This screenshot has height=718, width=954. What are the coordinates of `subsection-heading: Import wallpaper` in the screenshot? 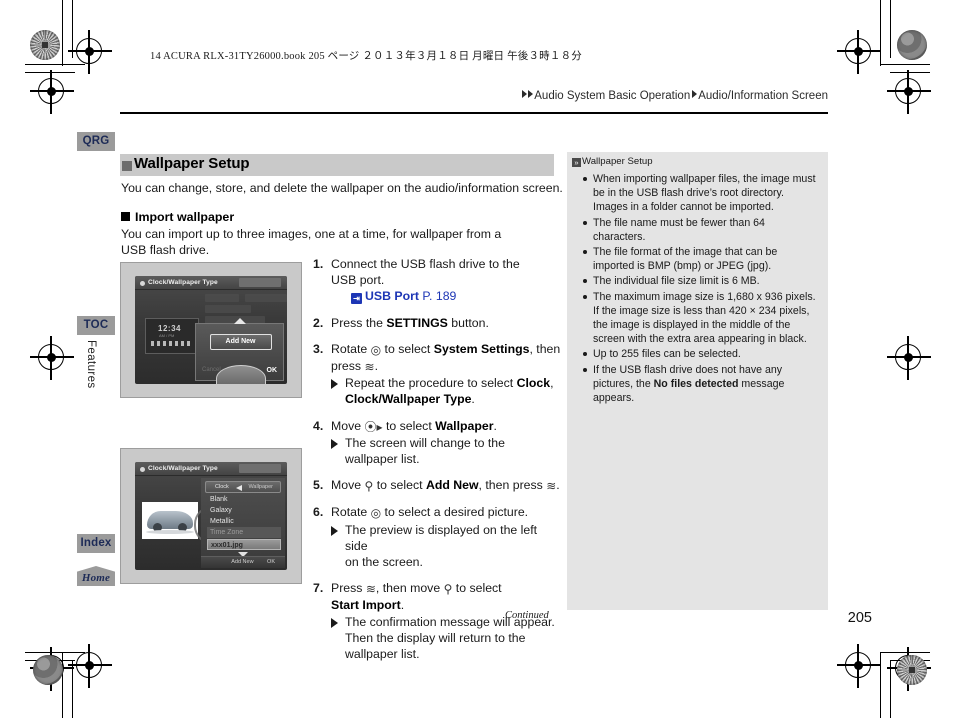 It's located at (177, 217).